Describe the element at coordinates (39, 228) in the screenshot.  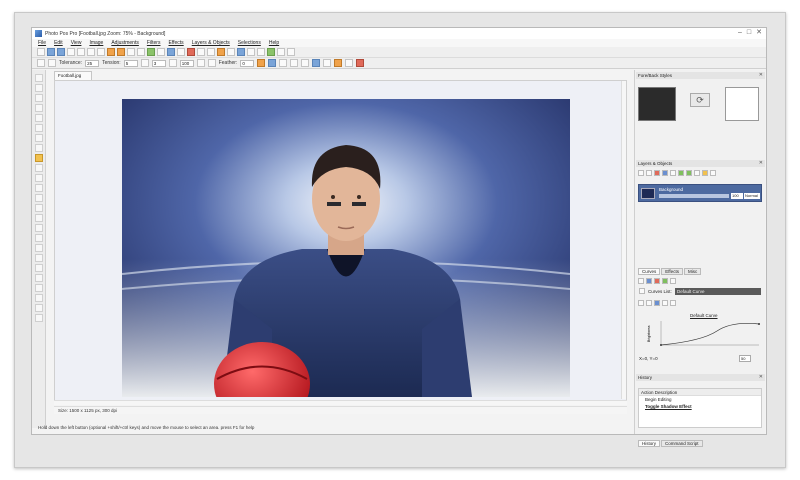
I see `gradient-tool-icon` at that location.